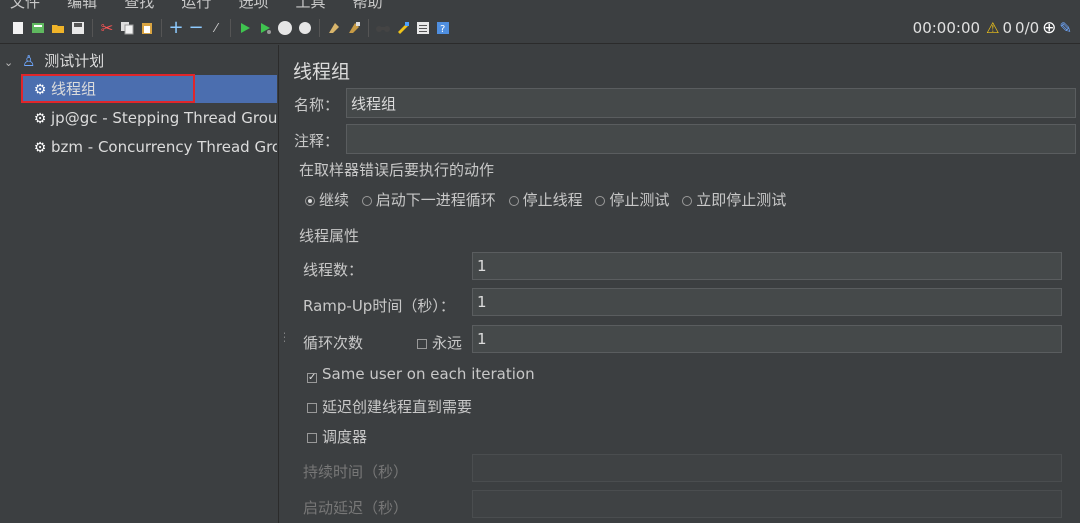  Describe the element at coordinates (322, 72) in the screenshot. I see `page-title: 线程组` at that location.